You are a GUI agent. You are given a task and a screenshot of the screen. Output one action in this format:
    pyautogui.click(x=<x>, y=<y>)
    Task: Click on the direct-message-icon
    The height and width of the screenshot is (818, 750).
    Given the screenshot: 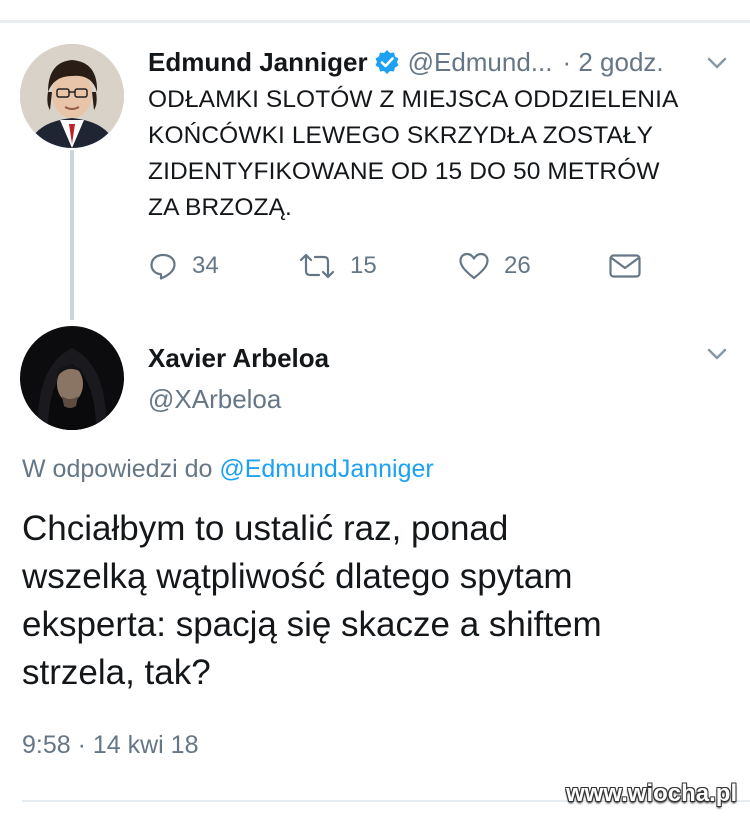 What is the action you would take?
    pyautogui.click(x=625, y=266)
    